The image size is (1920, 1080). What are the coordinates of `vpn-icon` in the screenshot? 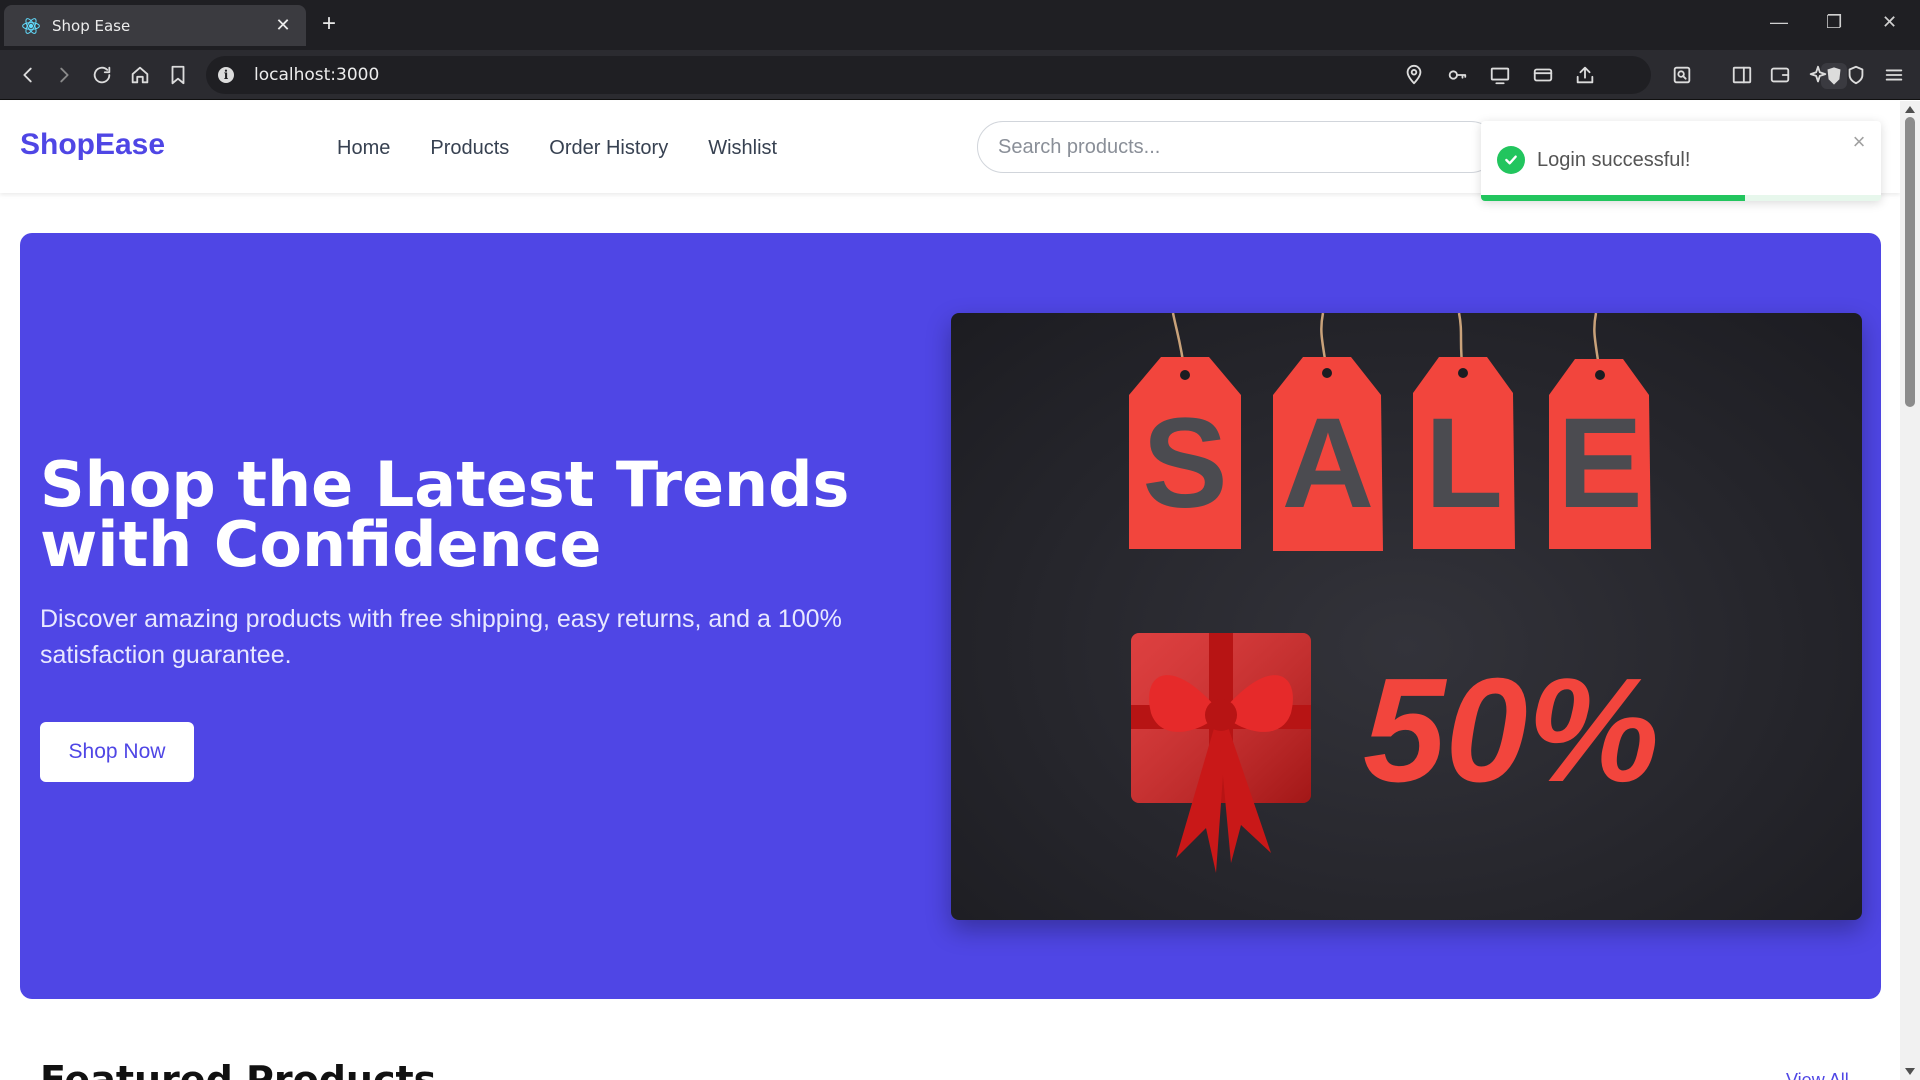 It's located at (1856, 75).